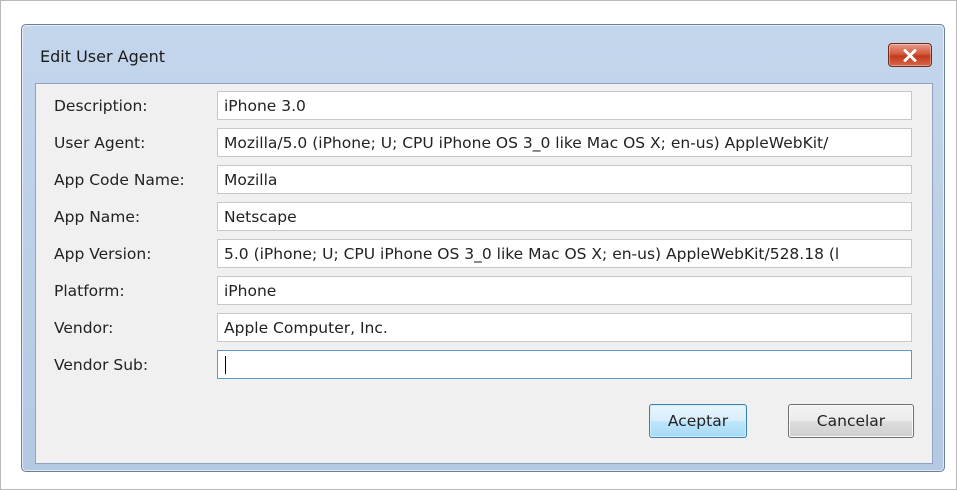 The image size is (957, 490). I want to click on app-version-label: App Version:, so click(103, 254).